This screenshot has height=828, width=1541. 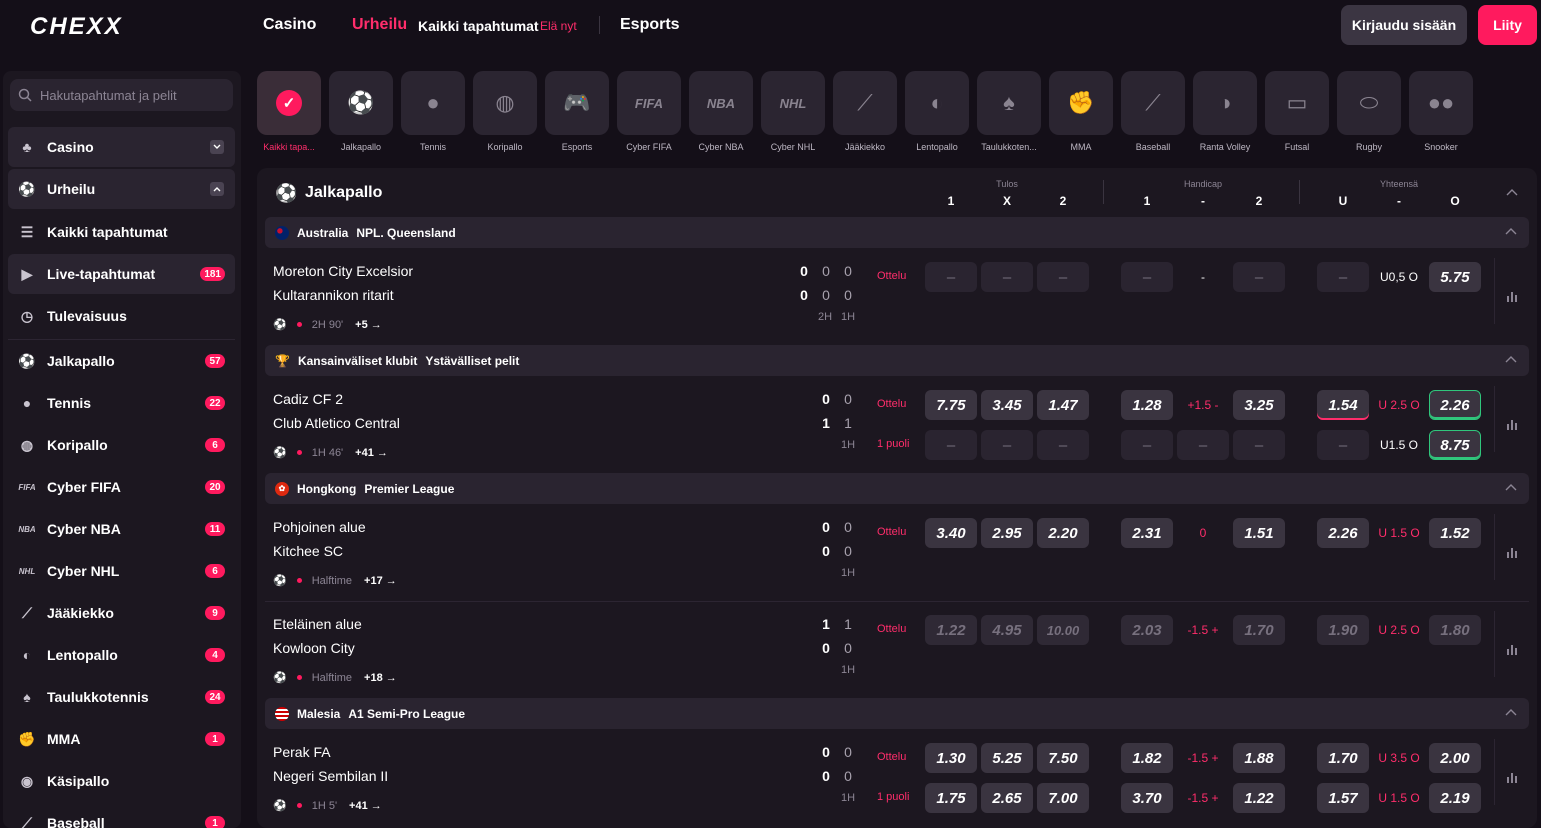 I want to click on odd-button: 3.70, so click(x=1147, y=798).